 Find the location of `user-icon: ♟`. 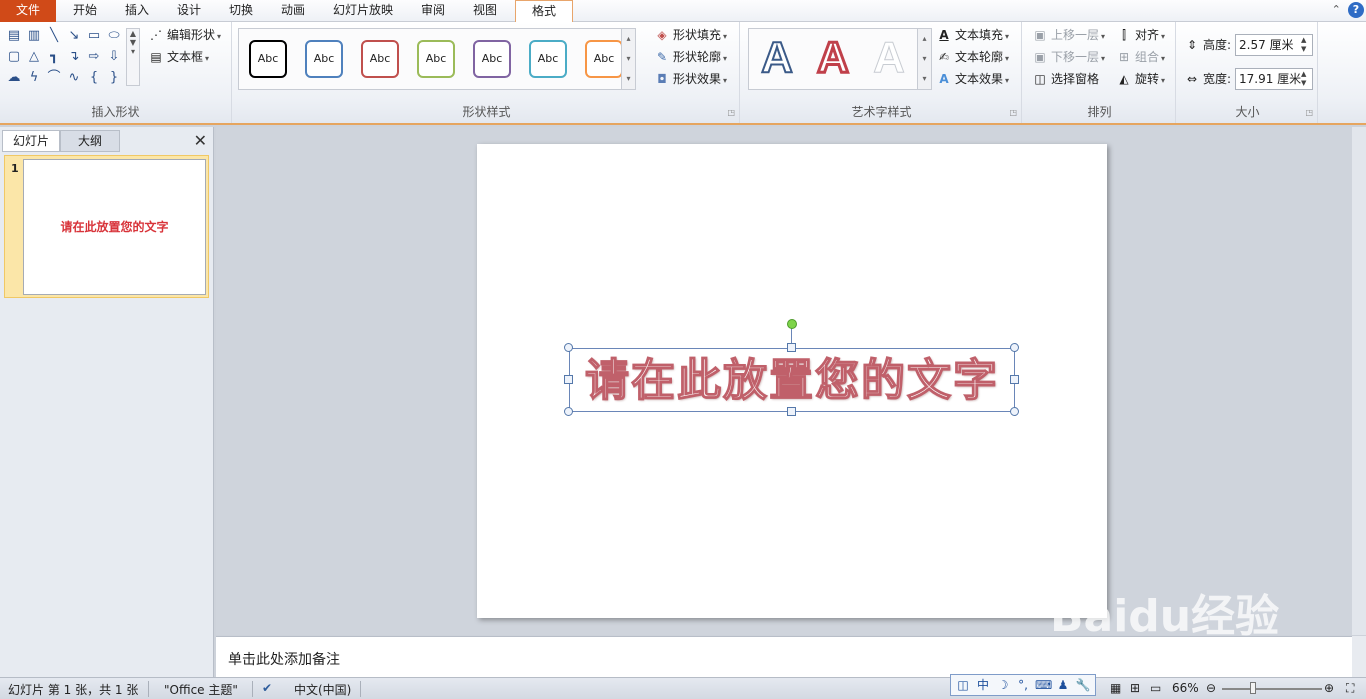

user-icon: ♟ is located at coordinates (1063, 685).